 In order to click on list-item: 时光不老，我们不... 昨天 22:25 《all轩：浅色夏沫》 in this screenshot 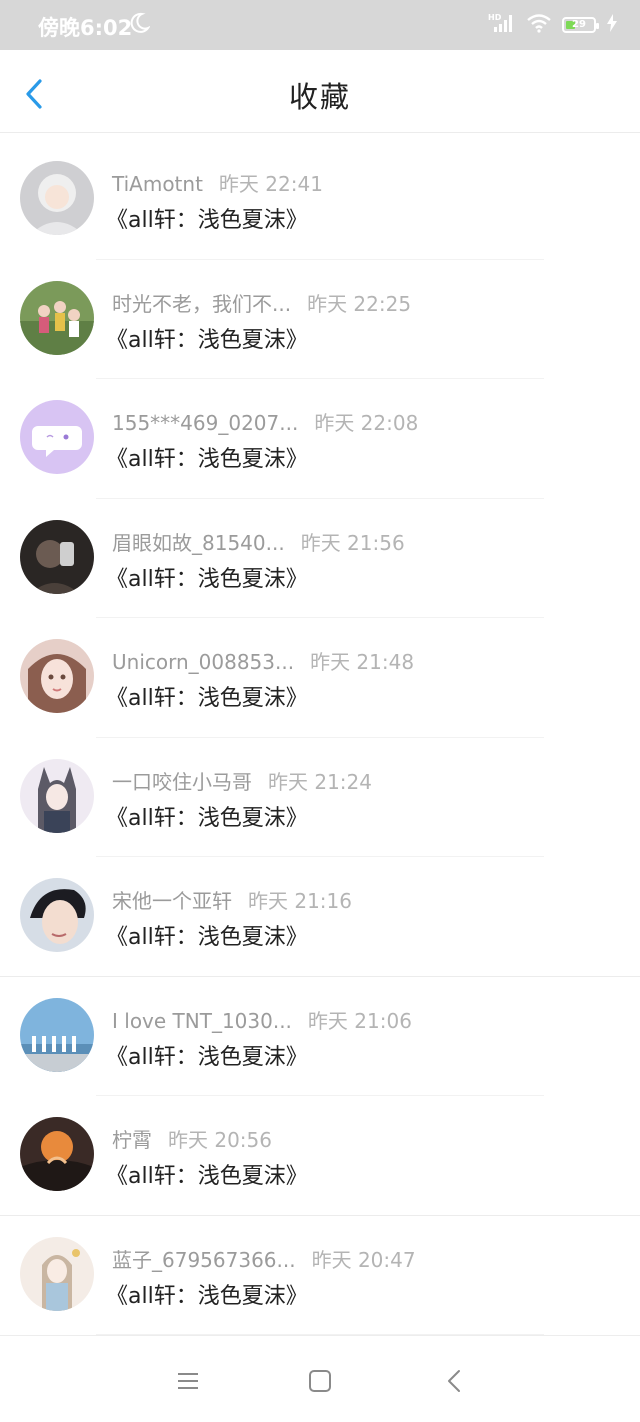, I will do `click(320, 319)`.